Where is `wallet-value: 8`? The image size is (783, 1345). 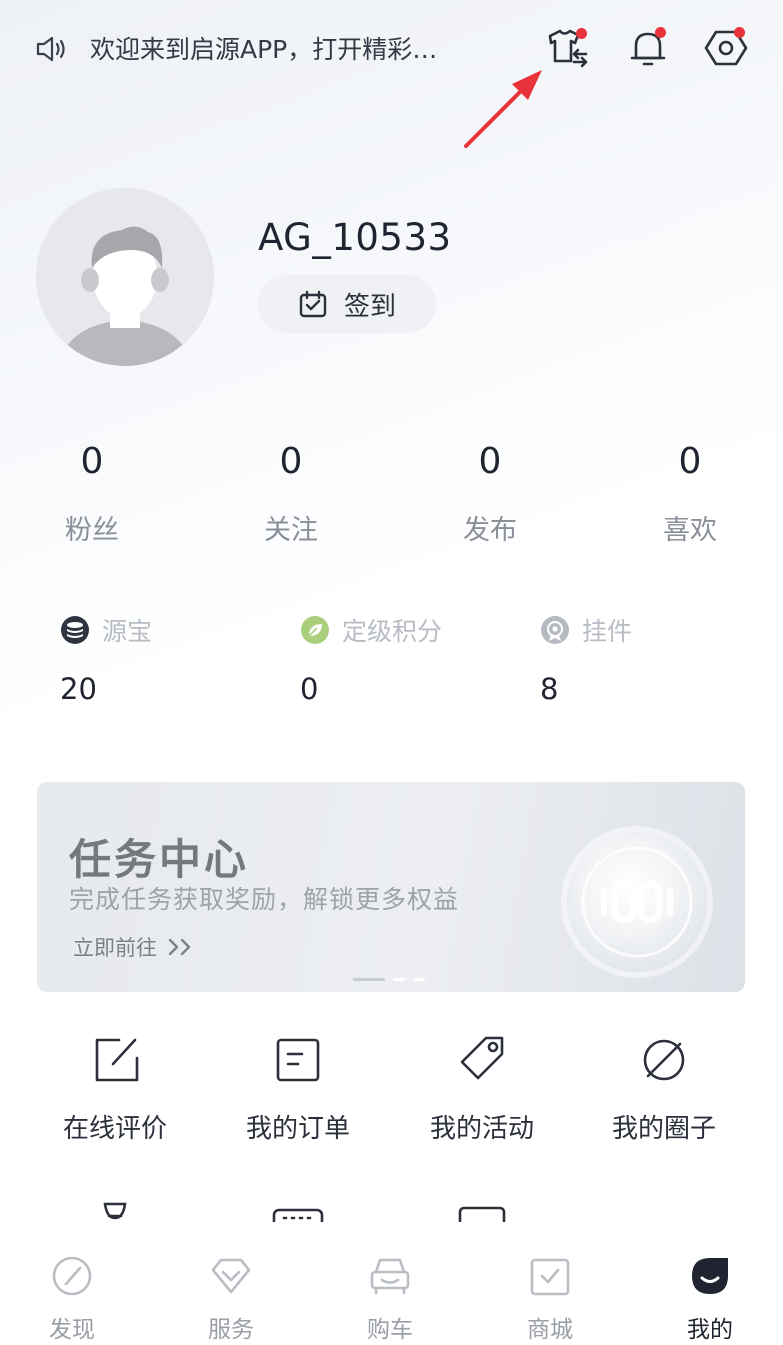 wallet-value: 8 is located at coordinates (549, 689).